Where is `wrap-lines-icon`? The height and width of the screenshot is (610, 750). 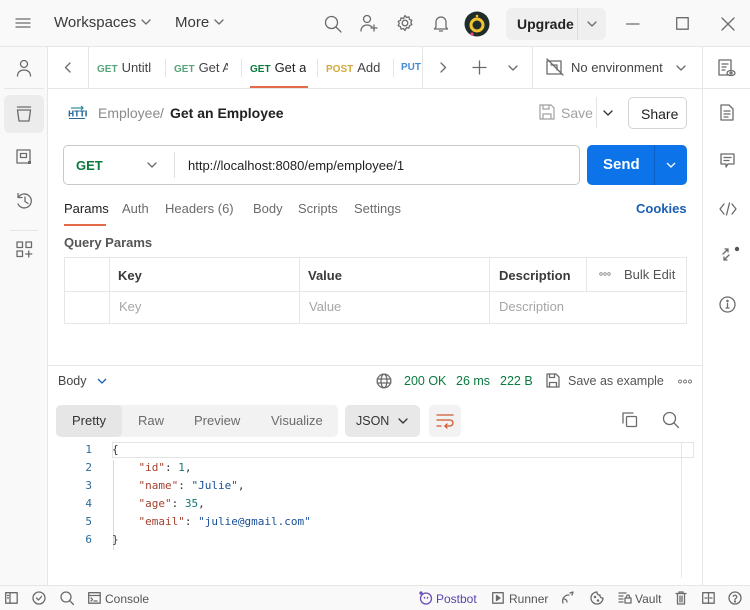
wrap-lines-icon is located at coordinates (445, 421).